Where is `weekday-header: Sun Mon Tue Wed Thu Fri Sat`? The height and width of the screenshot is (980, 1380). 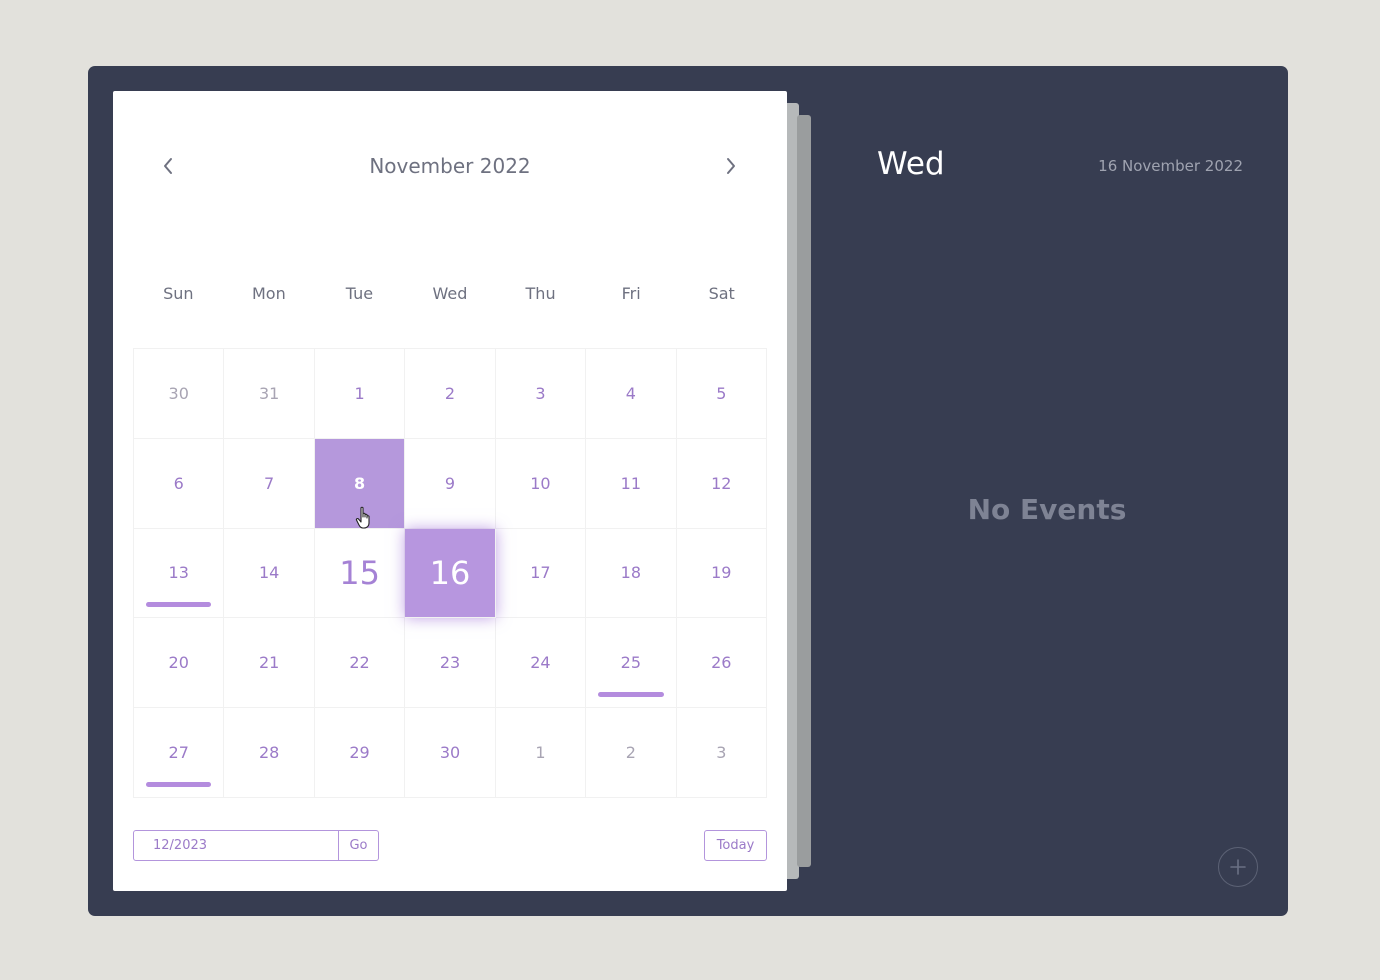 weekday-header: Sun Mon Tue Wed Thu Fri Sat is located at coordinates (450, 293).